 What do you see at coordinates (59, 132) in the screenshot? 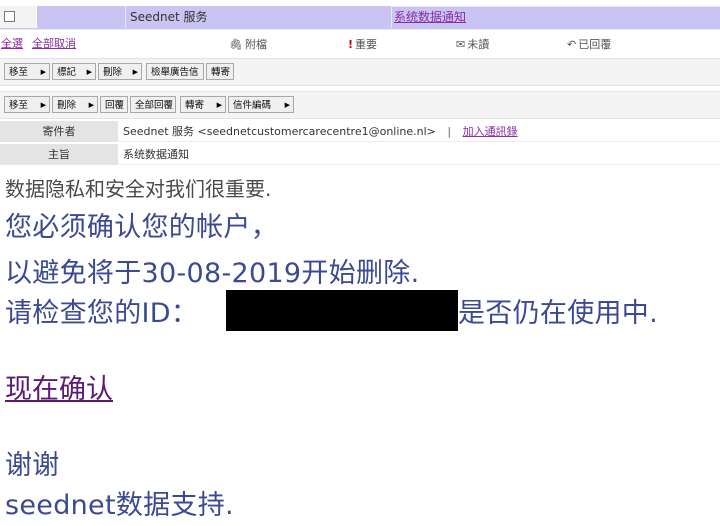
I see `from-label: 寄件者` at bounding box center [59, 132].